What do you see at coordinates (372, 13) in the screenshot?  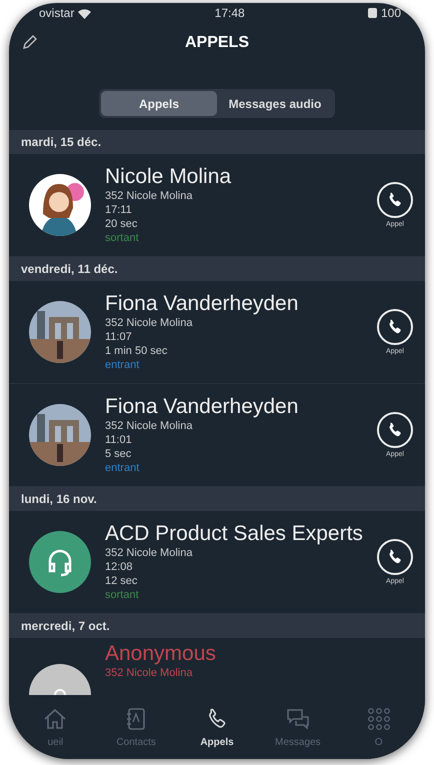 I see `battery-icon` at bounding box center [372, 13].